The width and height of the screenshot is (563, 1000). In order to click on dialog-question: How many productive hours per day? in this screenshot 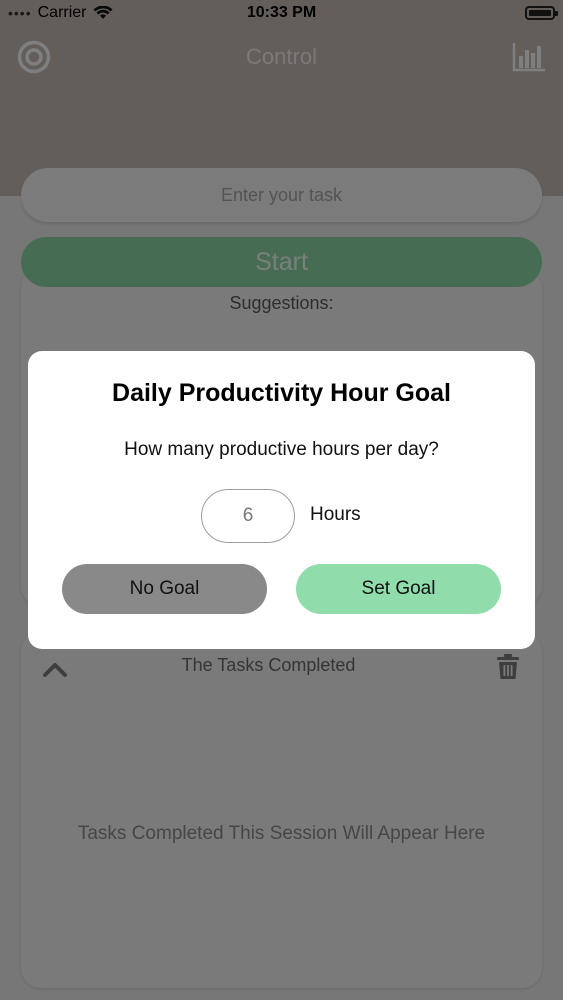, I will do `click(281, 449)`.